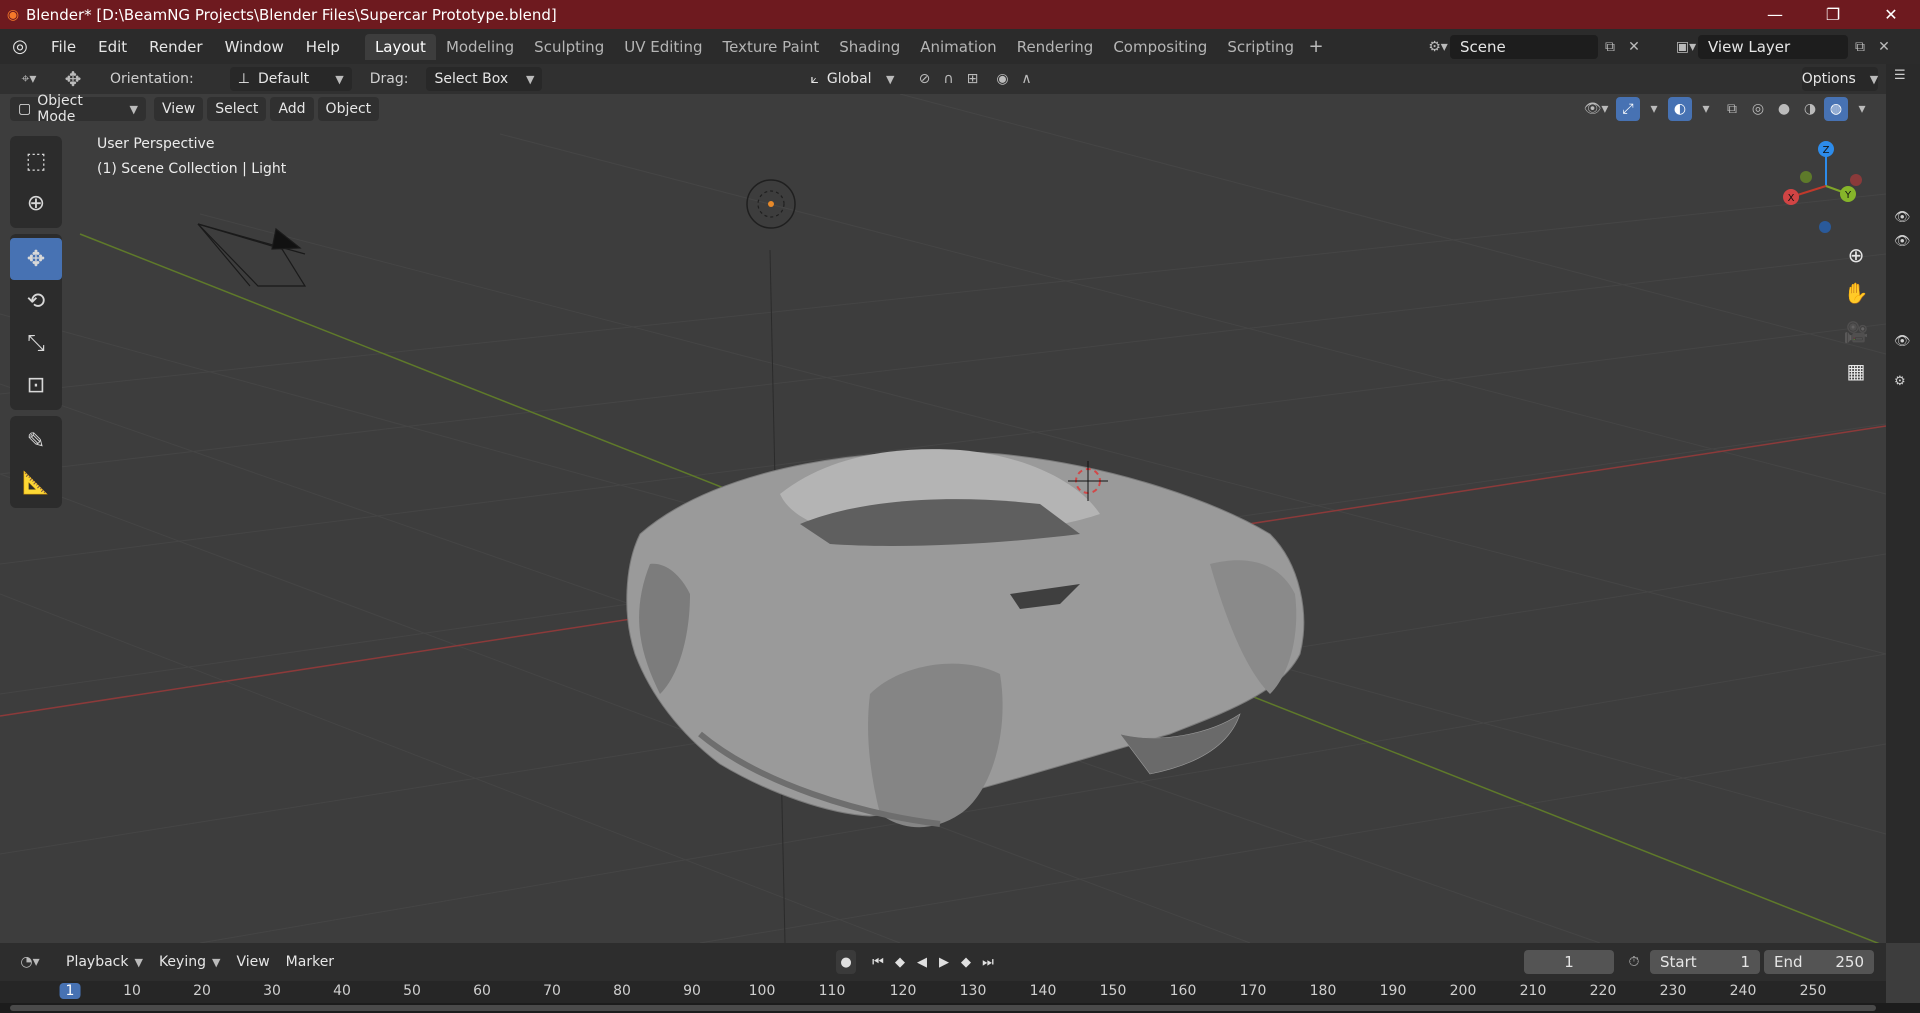  Describe the element at coordinates (943, 1008) in the screenshot. I see `scrollbar-thumb` at that location.